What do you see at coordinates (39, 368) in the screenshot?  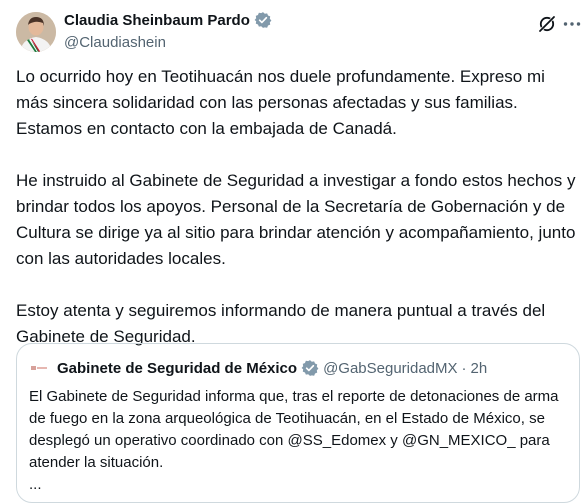 I see `gabinete-logo-icon` at bounding box center [39, 368].